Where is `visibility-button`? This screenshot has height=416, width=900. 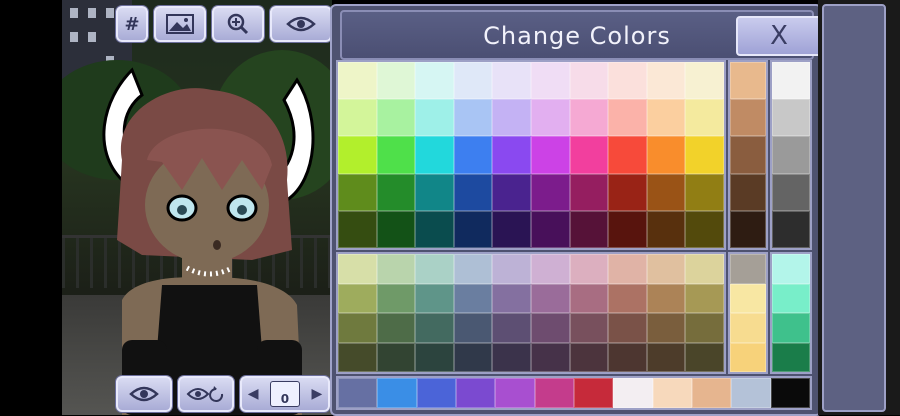 visibility-button is located at coordinates (301, 24).